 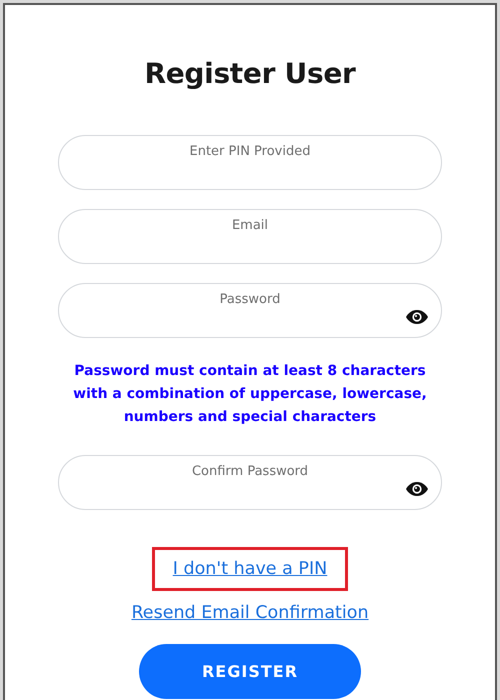 What do you see at coordinates (250, 394) in the screenshot?
I see `password-hint: Password must contain at least 8 characters with a combination of uppercase, lowercase, numbers and special characters` at bounding box center [250, 394].